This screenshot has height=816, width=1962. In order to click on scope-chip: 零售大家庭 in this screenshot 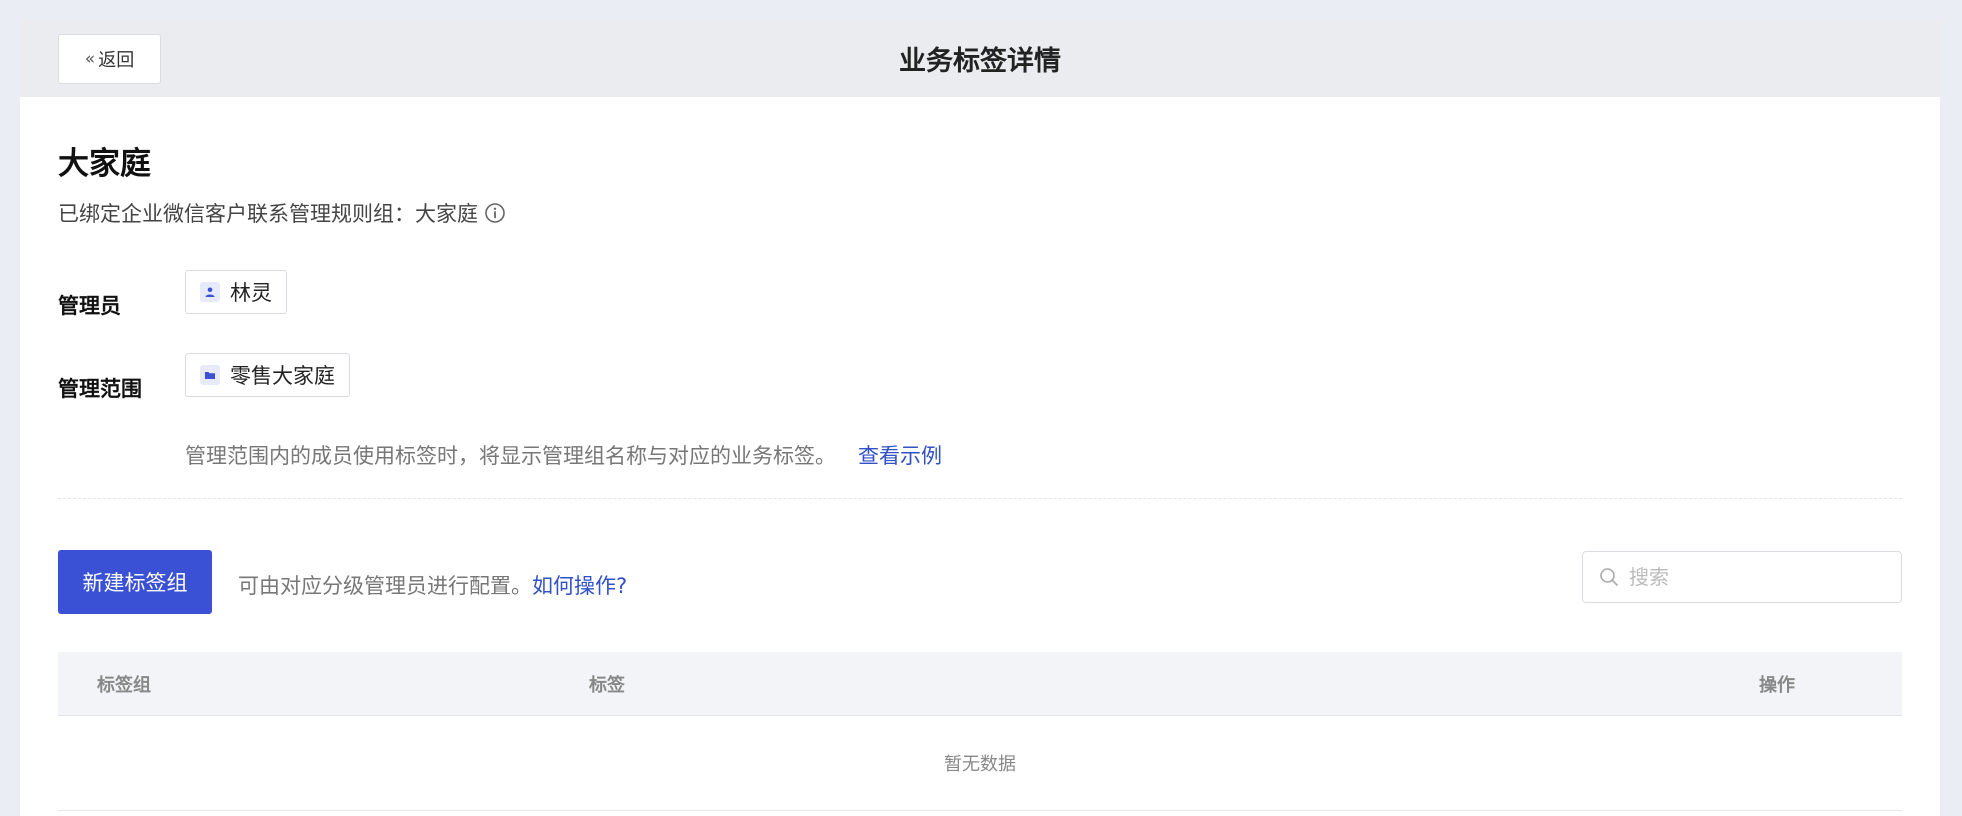, I will do `click(267, 375)`.